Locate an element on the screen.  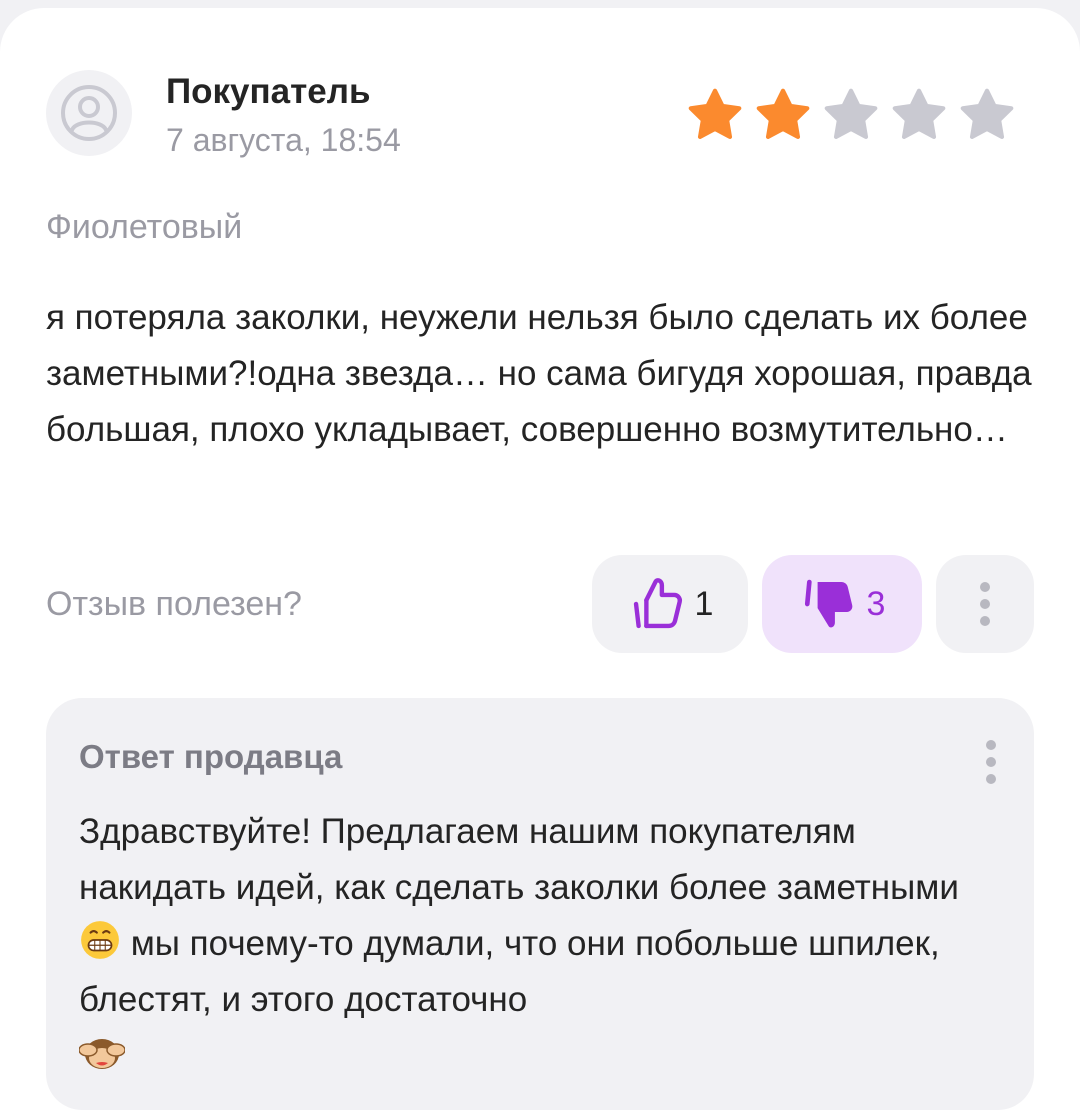
user-icon is located at coordinates (89, 113).